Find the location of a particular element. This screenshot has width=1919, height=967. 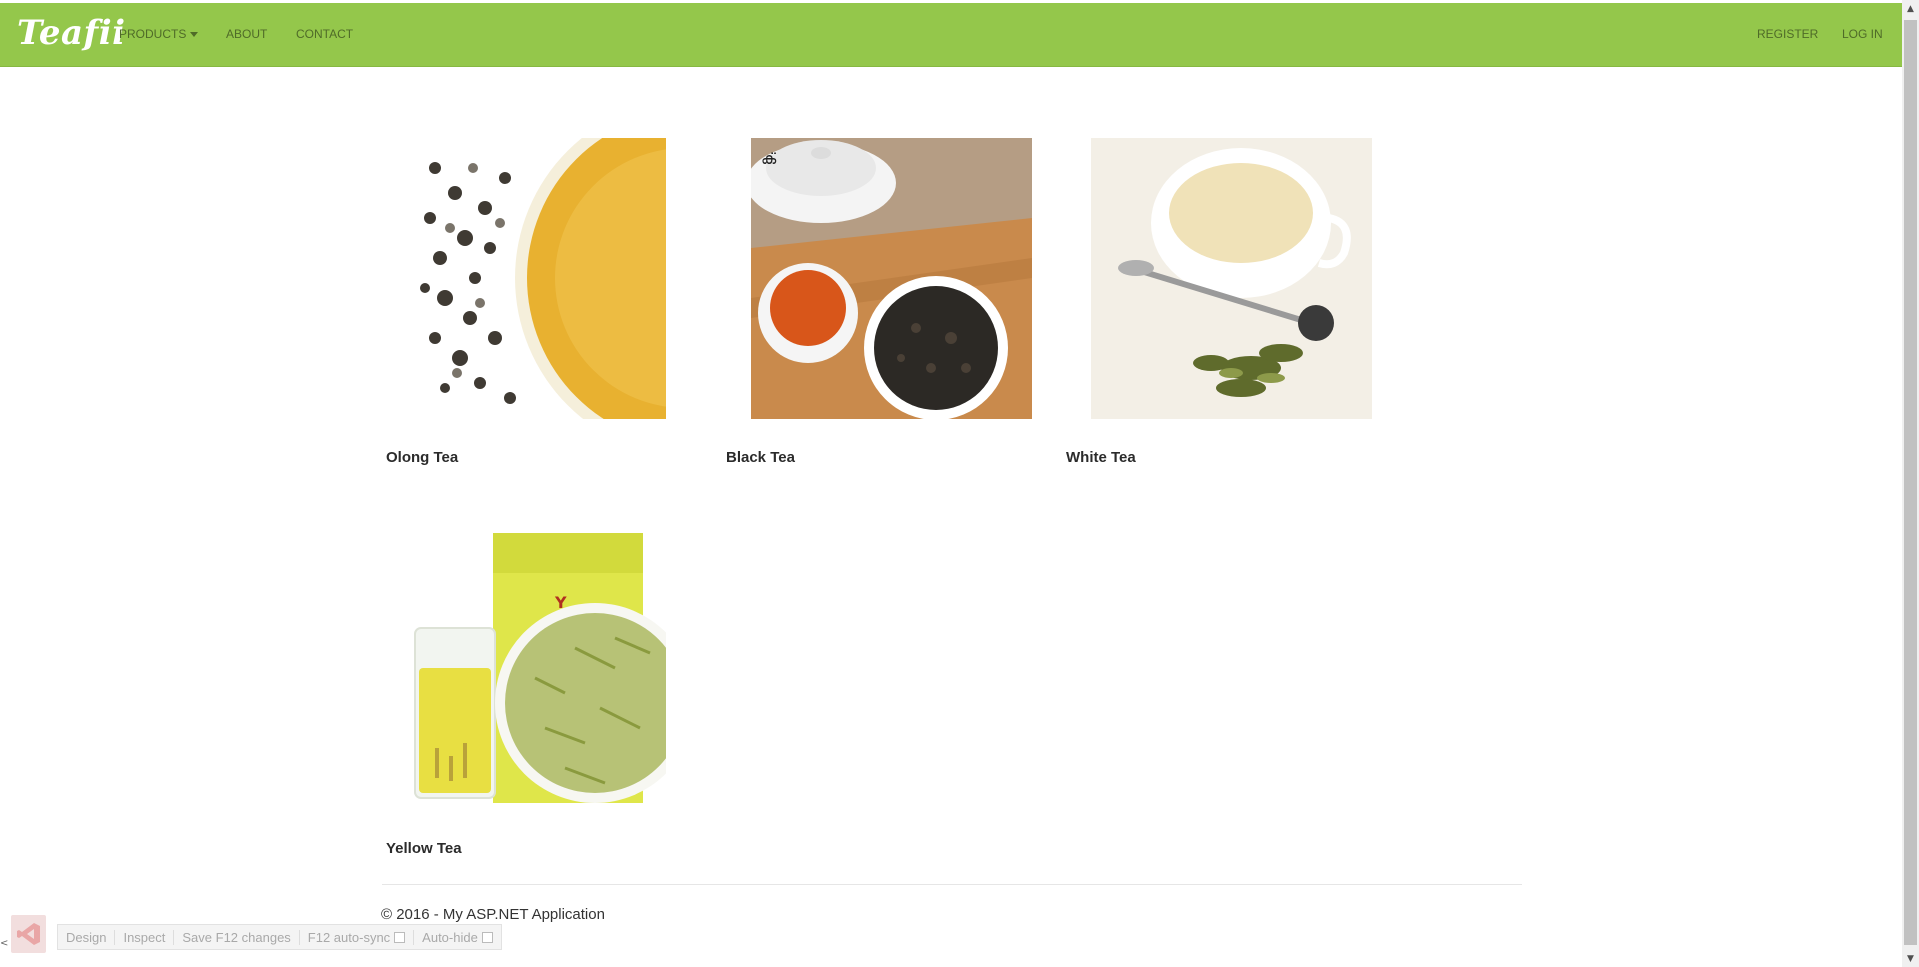

nav-about: ABOUT is located at coordinates (246, 34).